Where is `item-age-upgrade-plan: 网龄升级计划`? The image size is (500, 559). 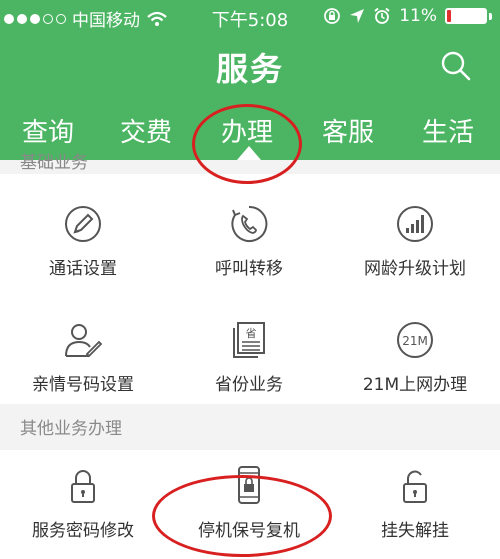
item-age-upgrade-plan: 网龄升级计划 is located at coordinates (415, 241).